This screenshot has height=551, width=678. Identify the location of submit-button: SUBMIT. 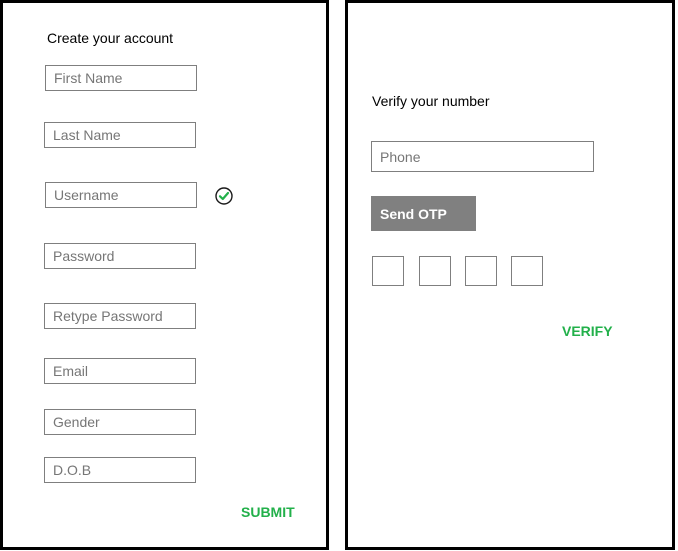
(268, 512).